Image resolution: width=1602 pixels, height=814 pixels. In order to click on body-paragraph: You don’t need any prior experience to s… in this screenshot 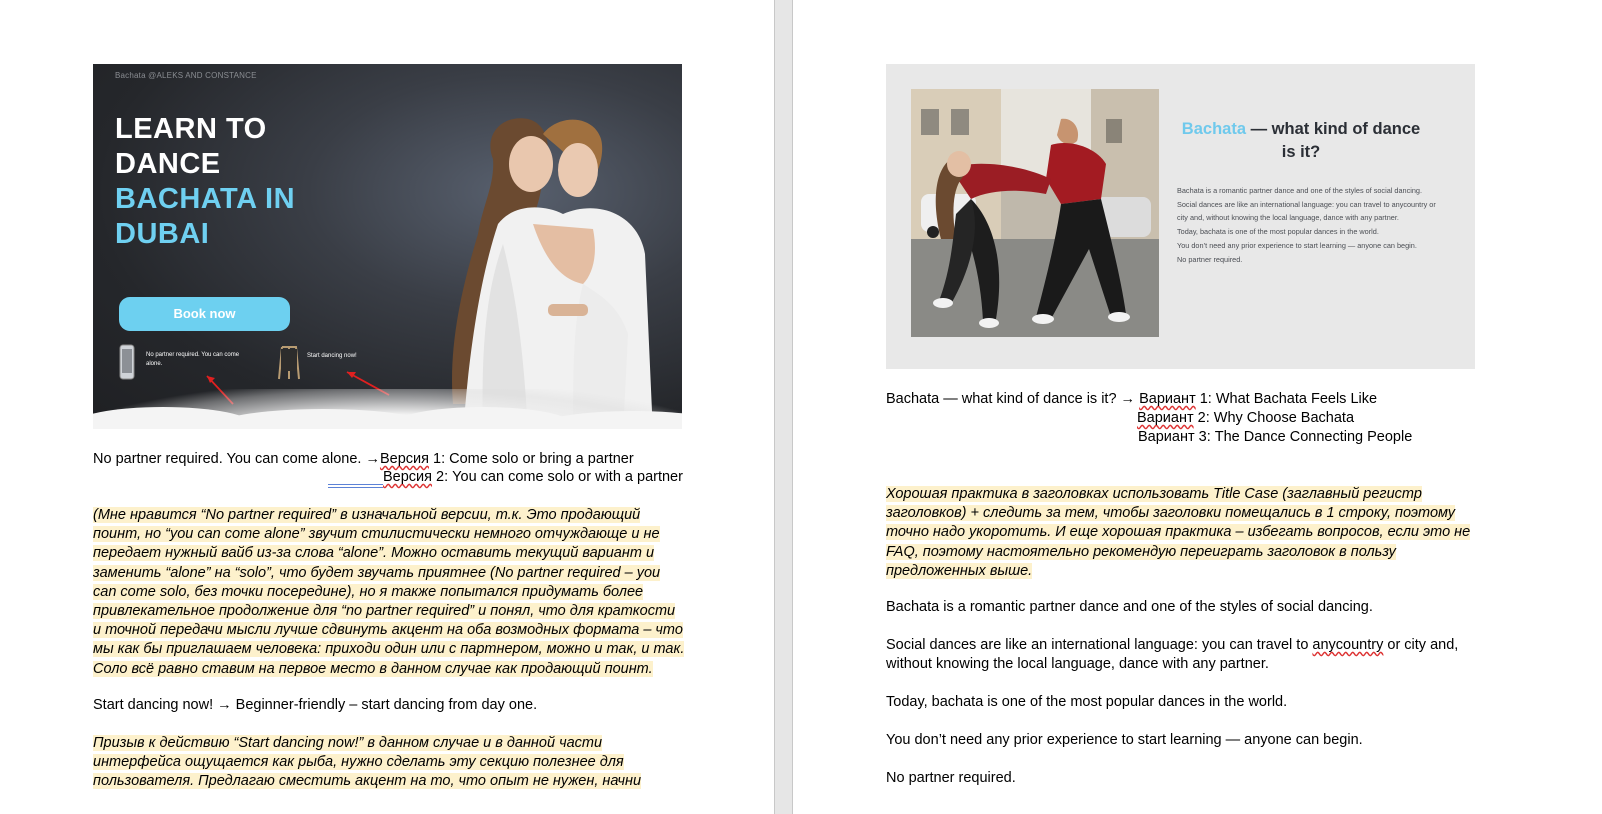, I will do `click(1124, 740)`.